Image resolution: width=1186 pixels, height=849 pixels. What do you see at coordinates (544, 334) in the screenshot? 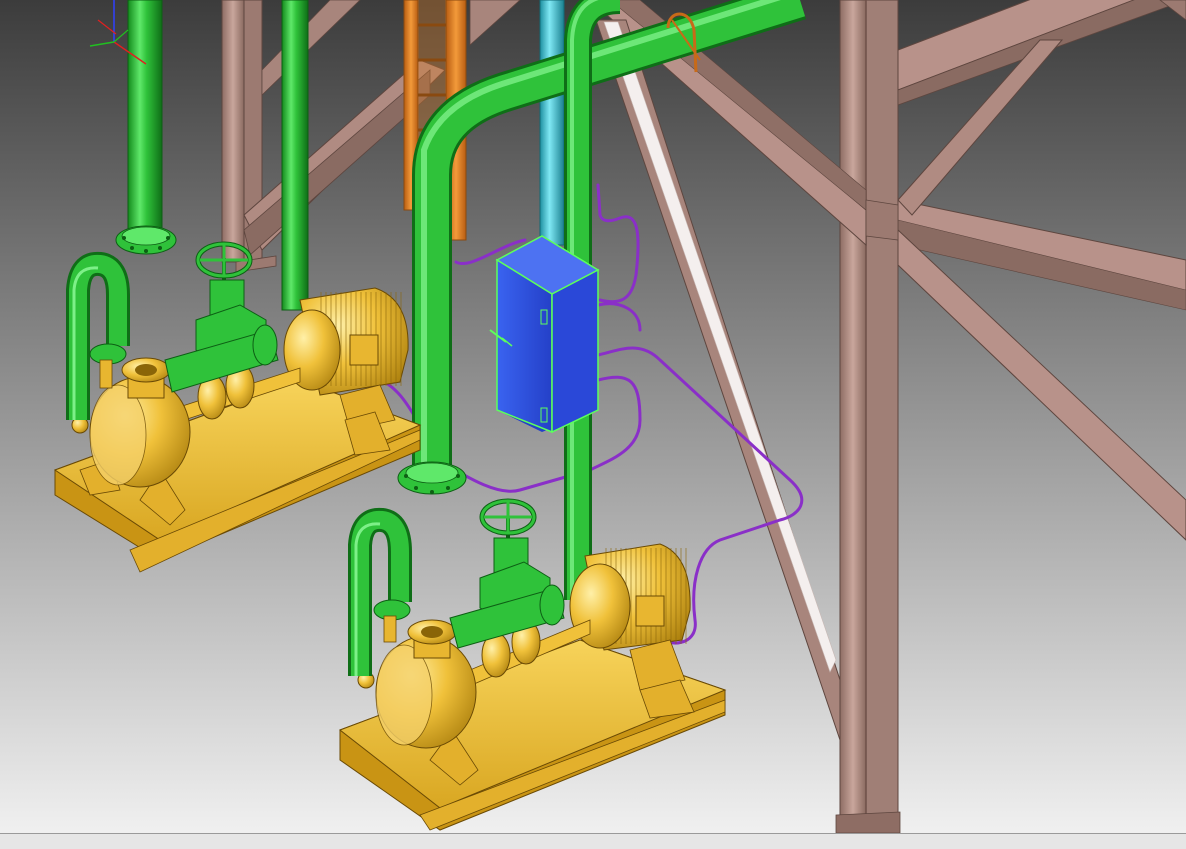
I see `electrical-cabinet` at bounding box center [544, 334].